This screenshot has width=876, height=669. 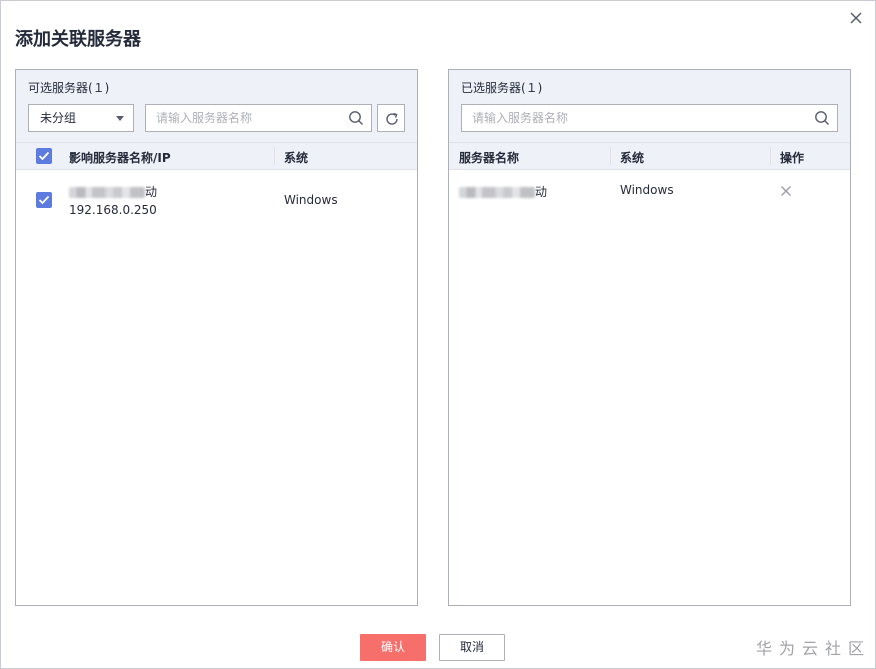 I want to click on select-all-checkbox, so click(x=44, y=156).